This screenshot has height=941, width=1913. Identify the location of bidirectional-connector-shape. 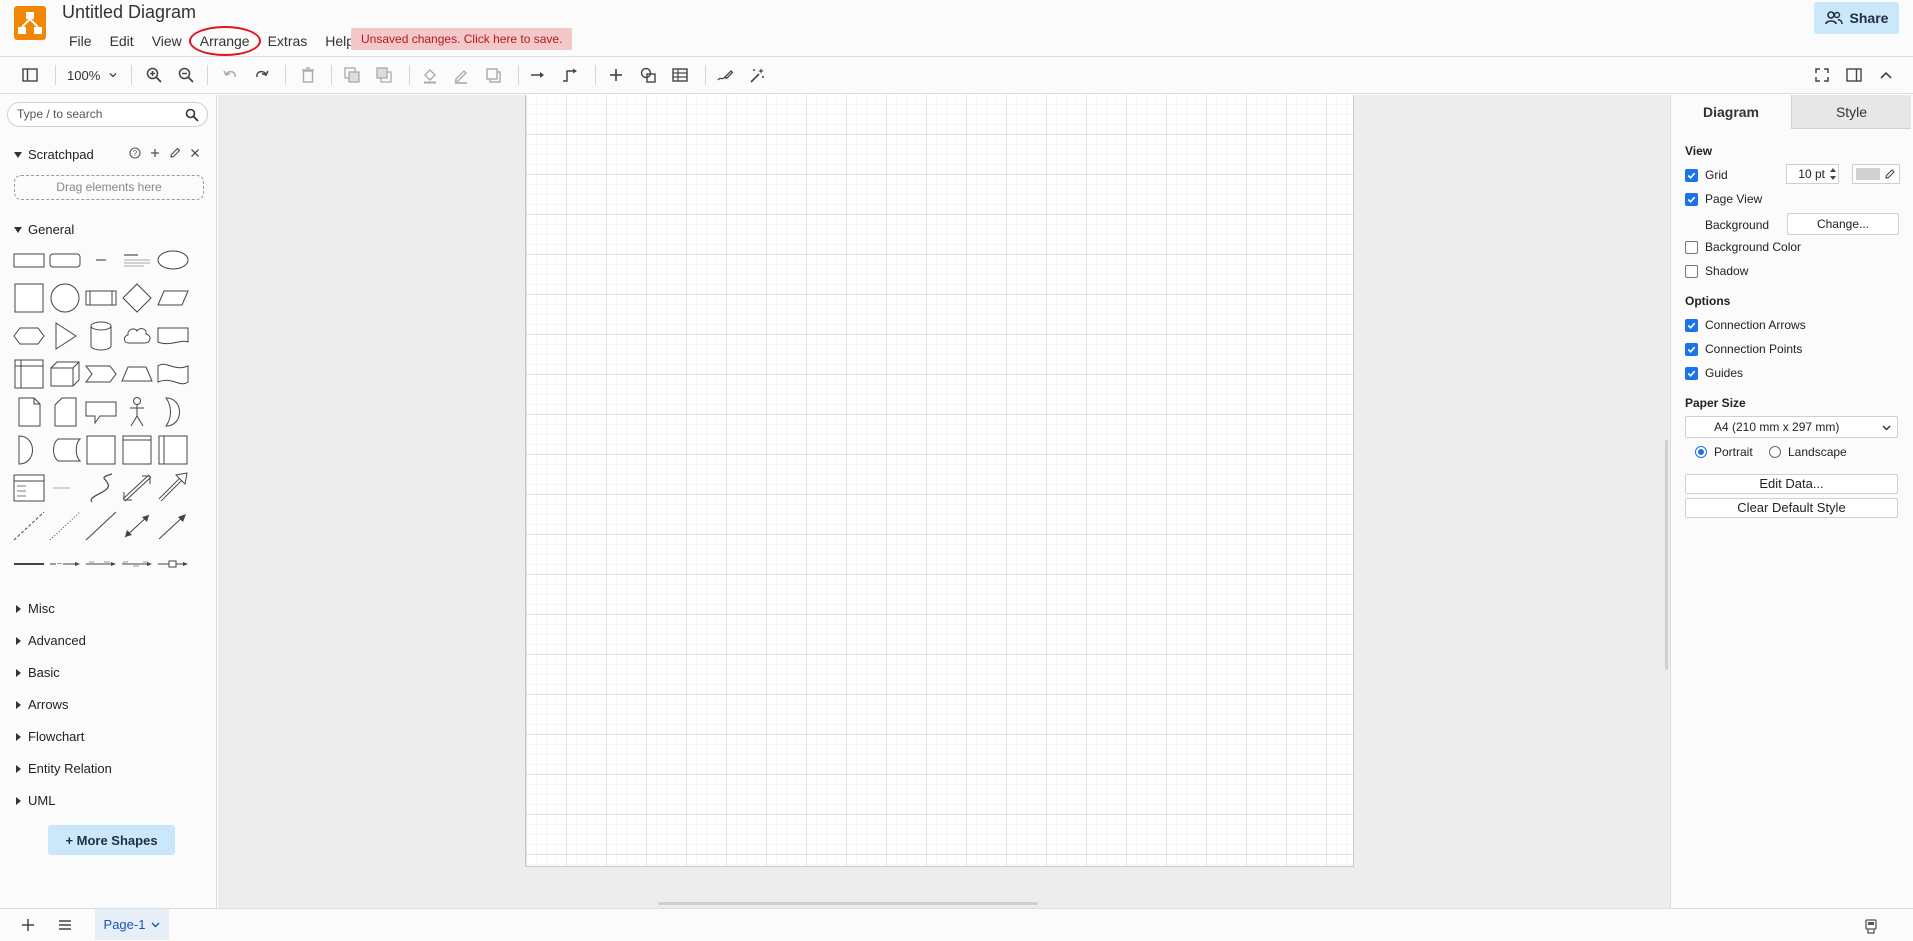
(137, 526).